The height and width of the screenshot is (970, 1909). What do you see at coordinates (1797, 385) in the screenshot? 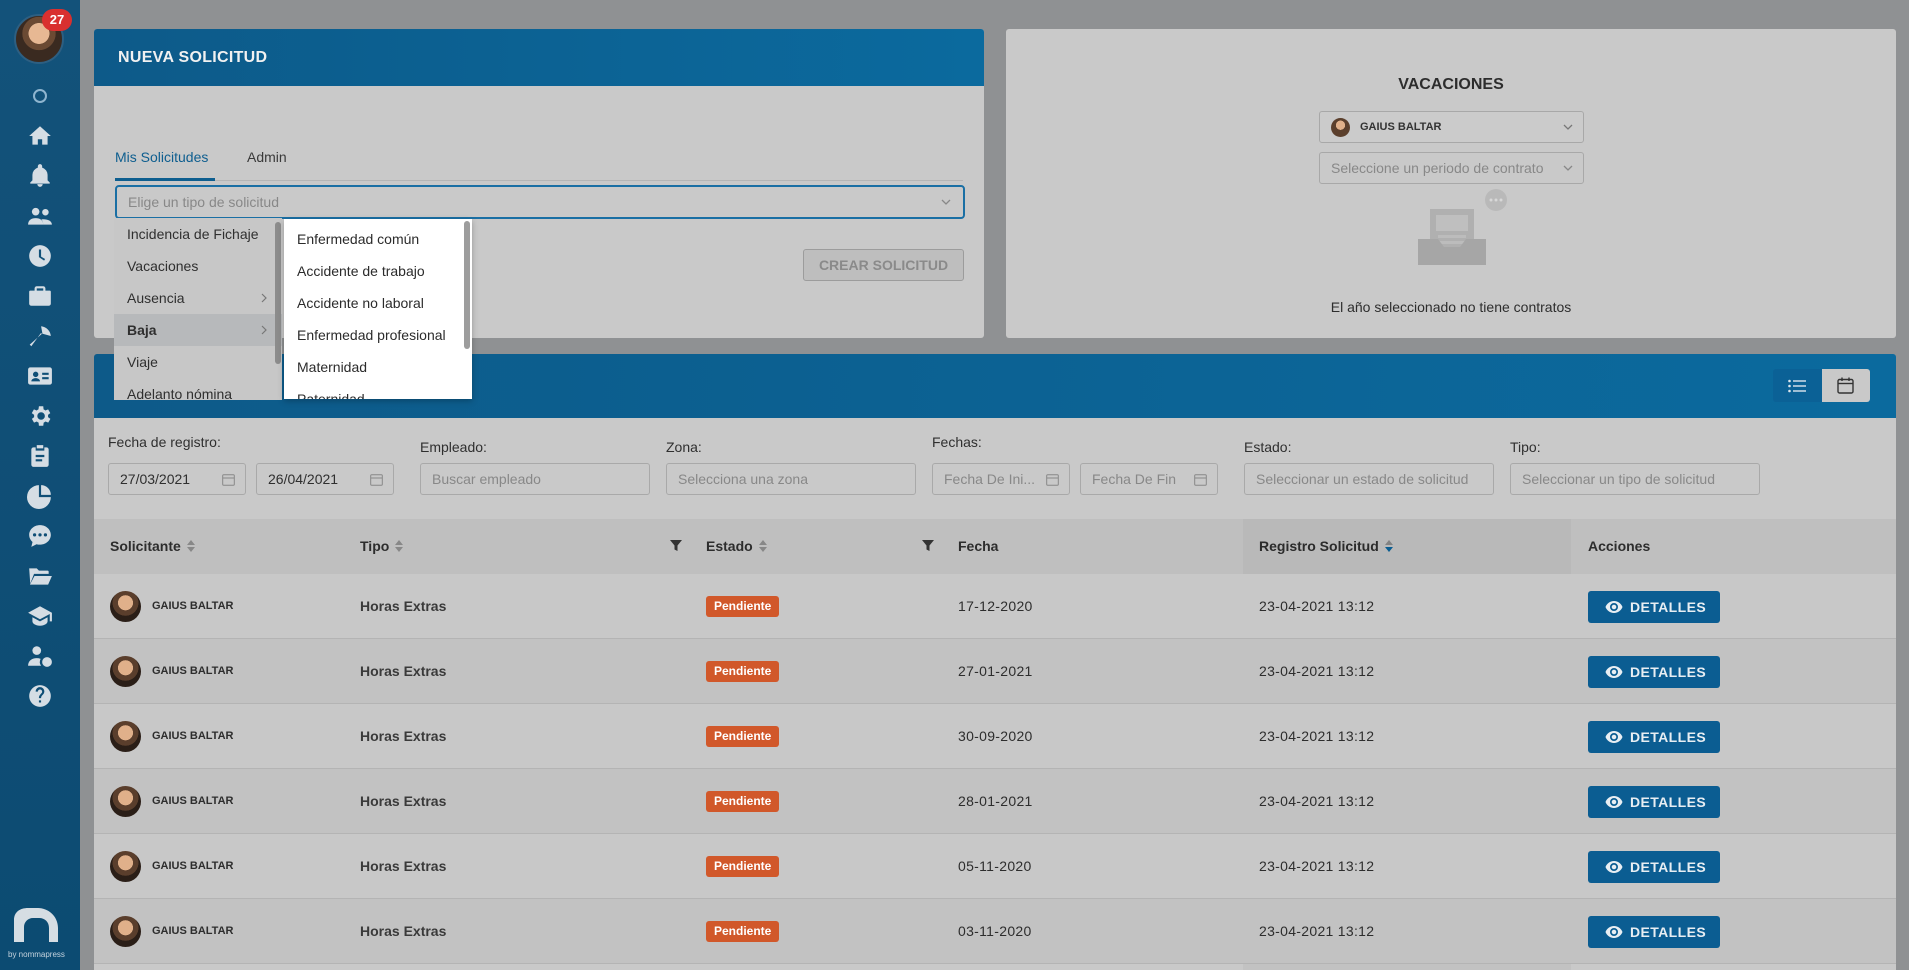
I see `list-view-button` at bounding box center [1797, 385].